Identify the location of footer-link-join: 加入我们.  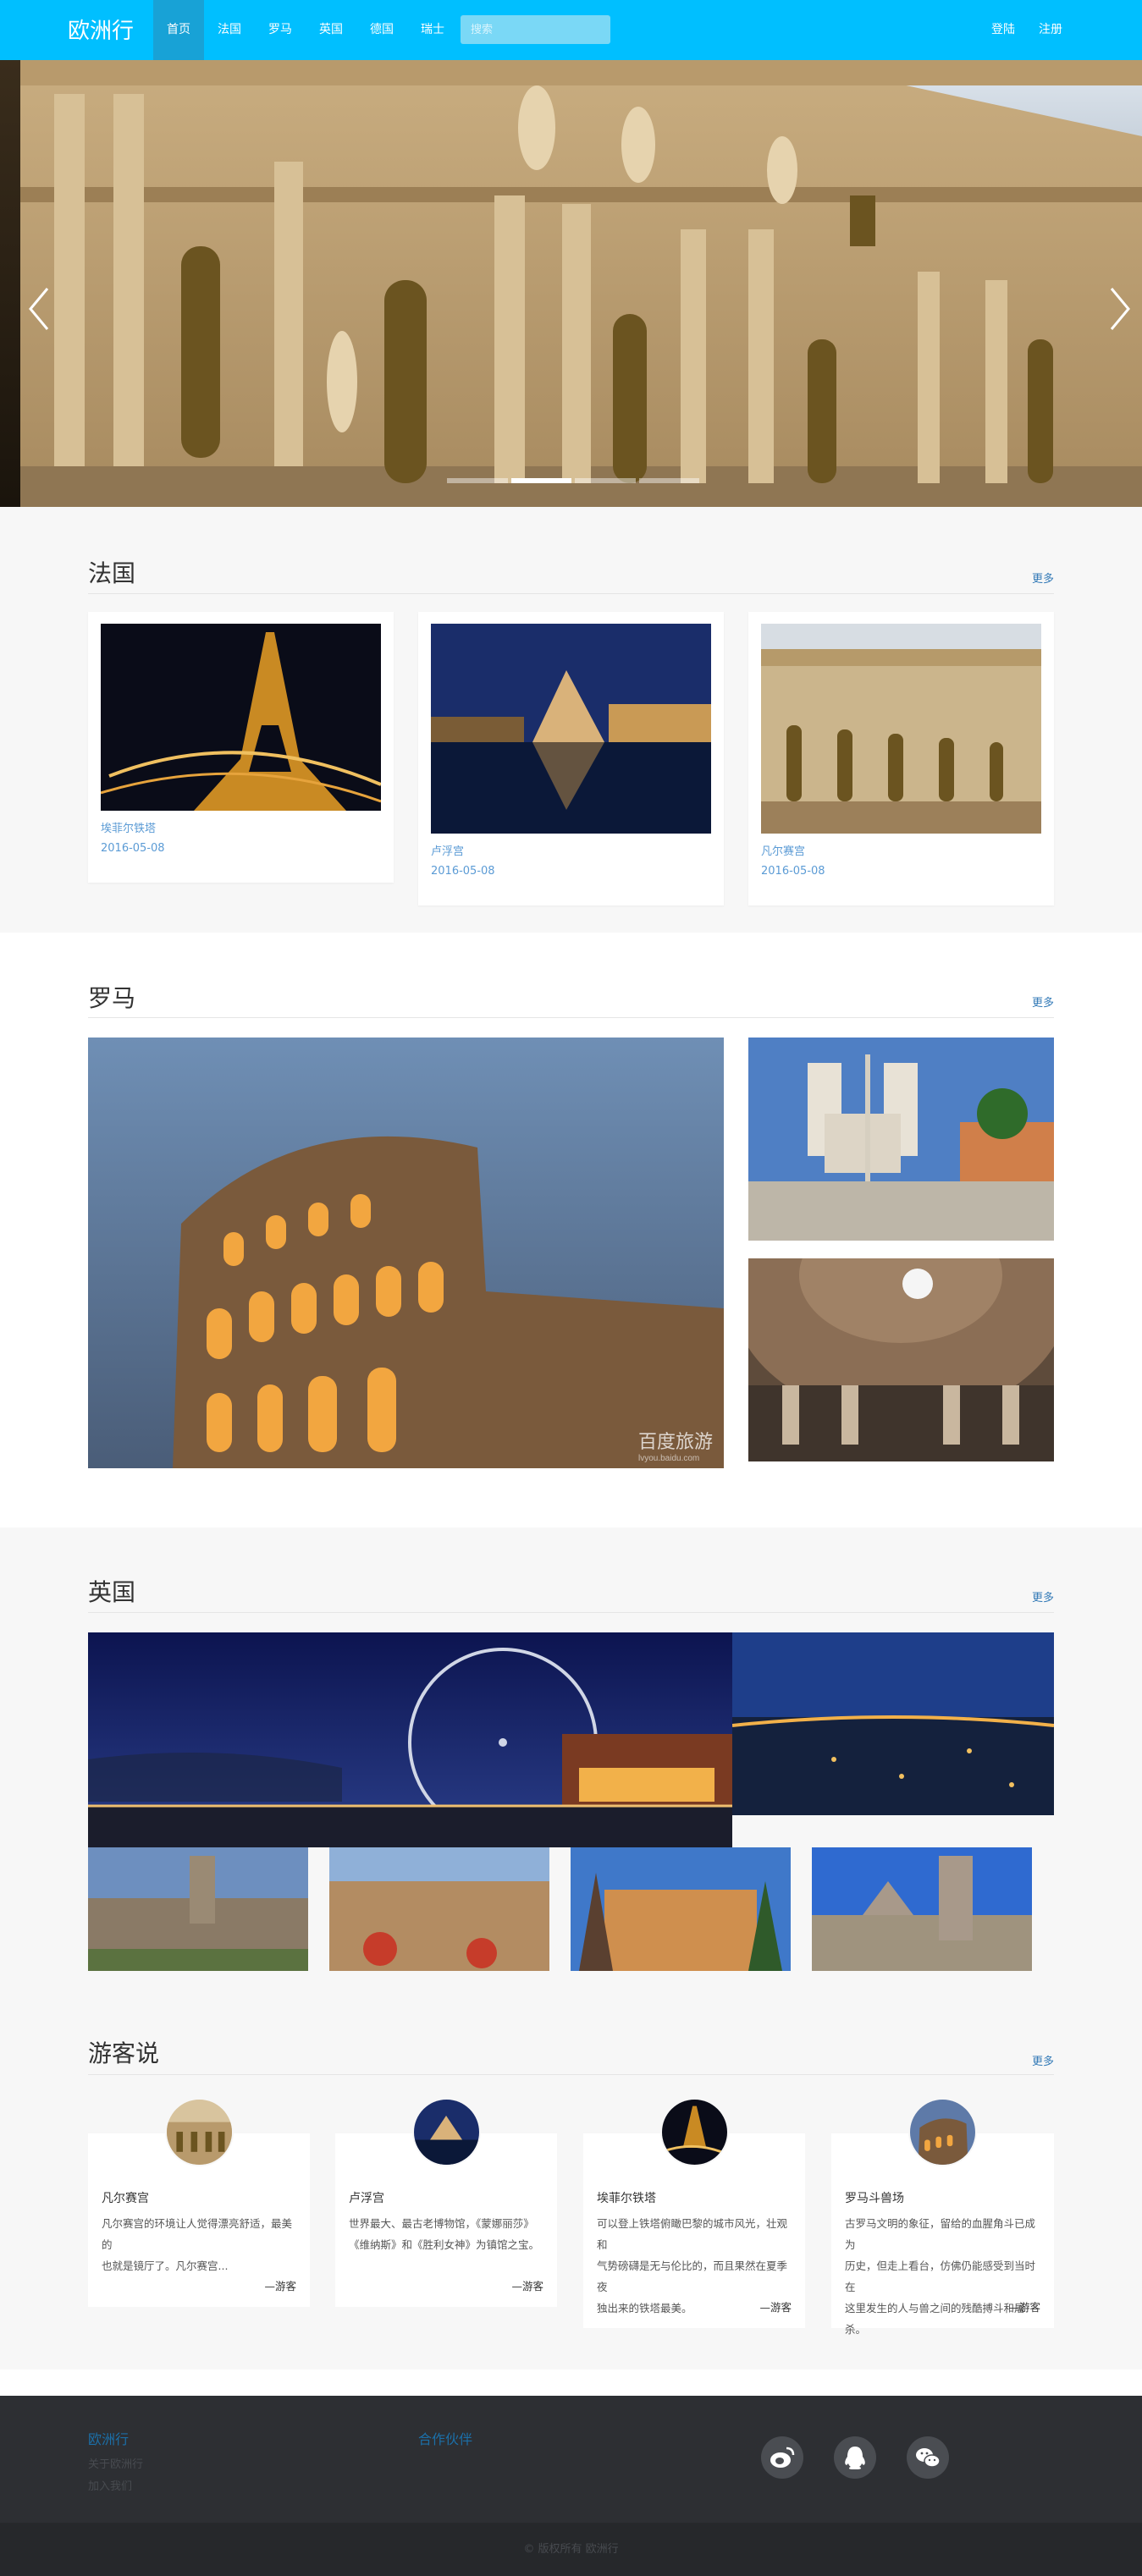
(110, 2485).